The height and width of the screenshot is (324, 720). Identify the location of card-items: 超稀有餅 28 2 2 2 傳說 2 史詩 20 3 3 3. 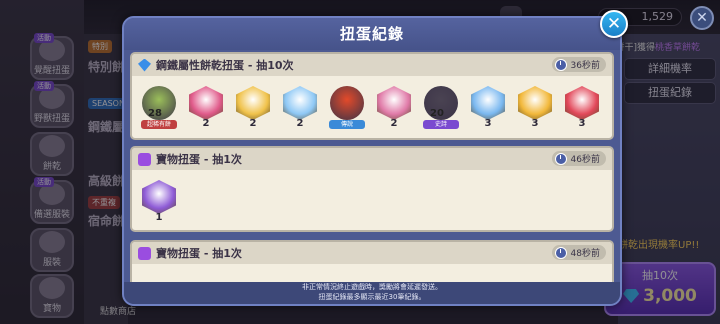
(372, 106).